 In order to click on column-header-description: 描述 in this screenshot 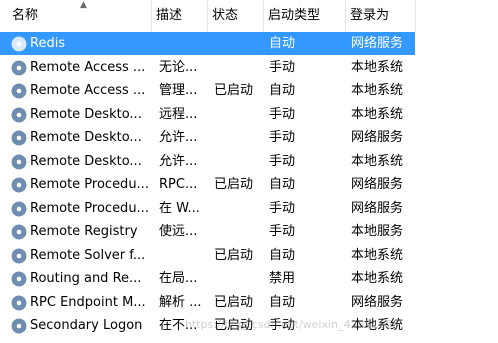, I will do `click(180, 16)`.